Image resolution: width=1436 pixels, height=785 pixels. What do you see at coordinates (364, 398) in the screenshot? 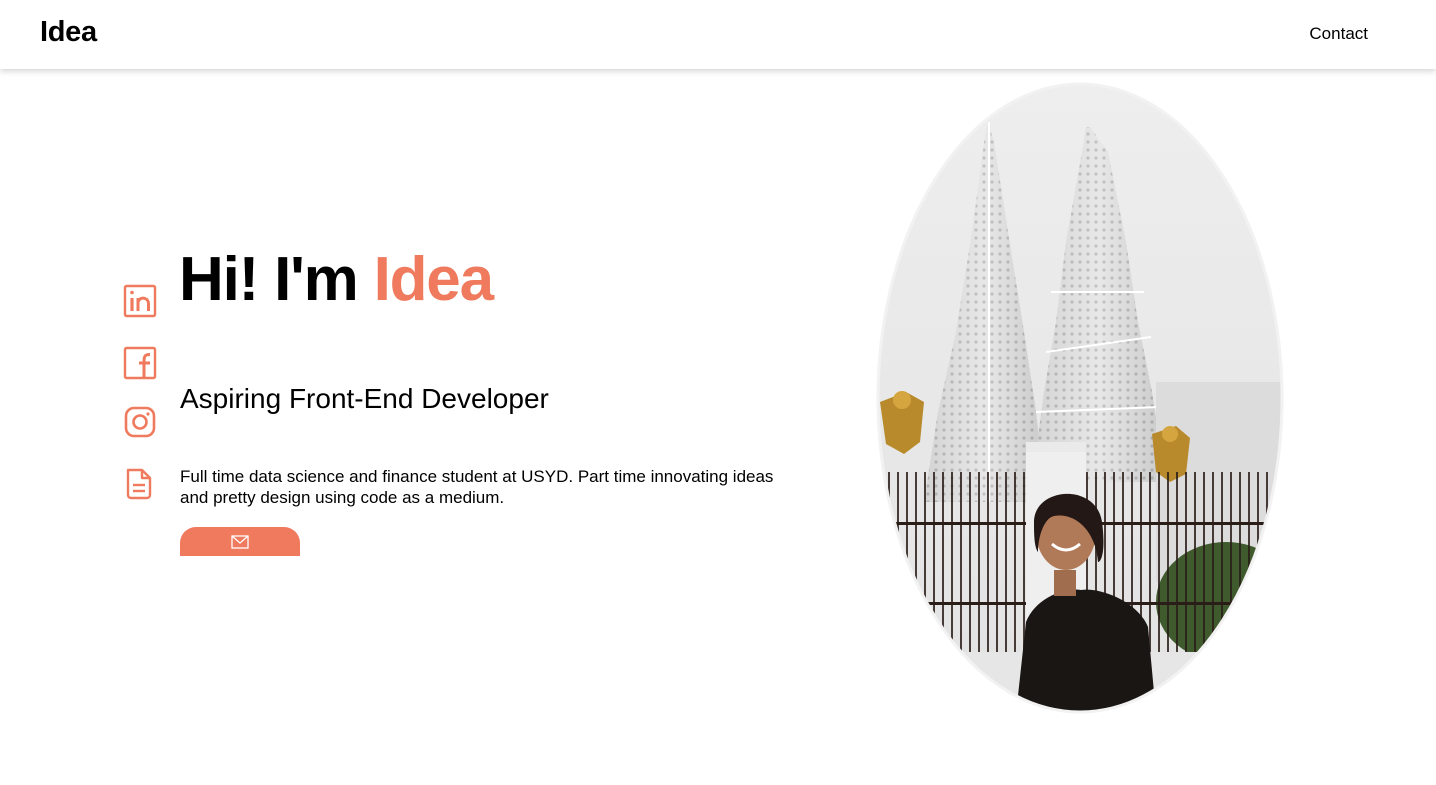
I see `hero-subtitle: Aspiring Front-End Developer` at bounding box center [364, 398].